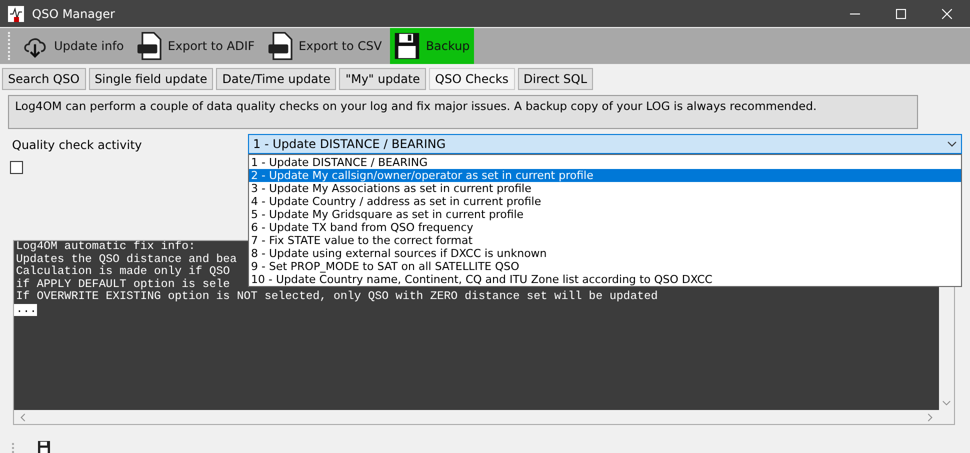 This screenshot has width=970, height=453. Describe the element at coordinates (336, 297) in the screenshot. I see `info-line: If OVERWRITE EXISTING option is NOT selected, only QSO with ZERO distance set will be updated` at that location.